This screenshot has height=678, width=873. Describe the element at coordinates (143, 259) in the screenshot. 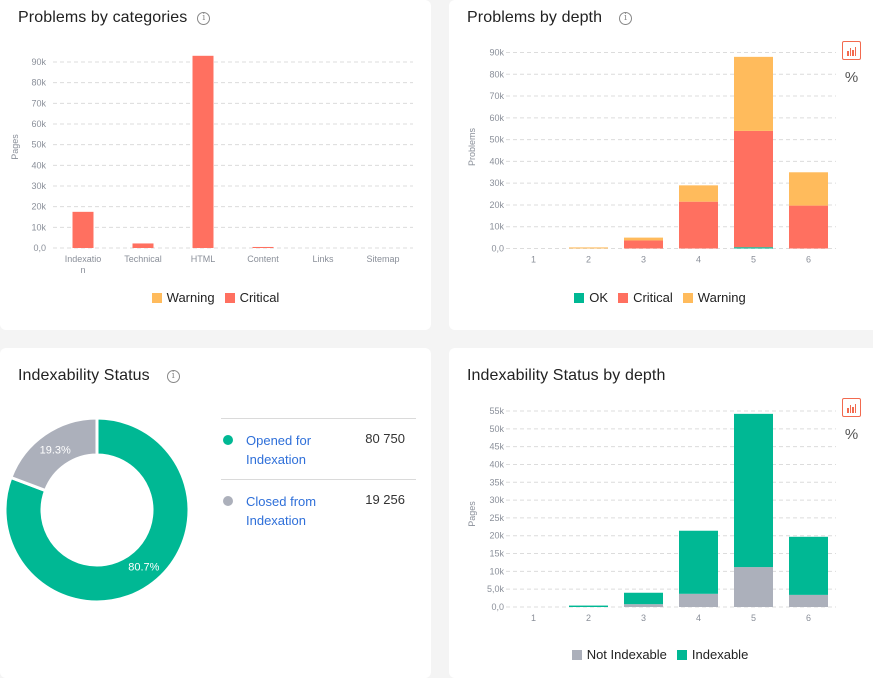

I see `x-tick-label: Technical` at that location.